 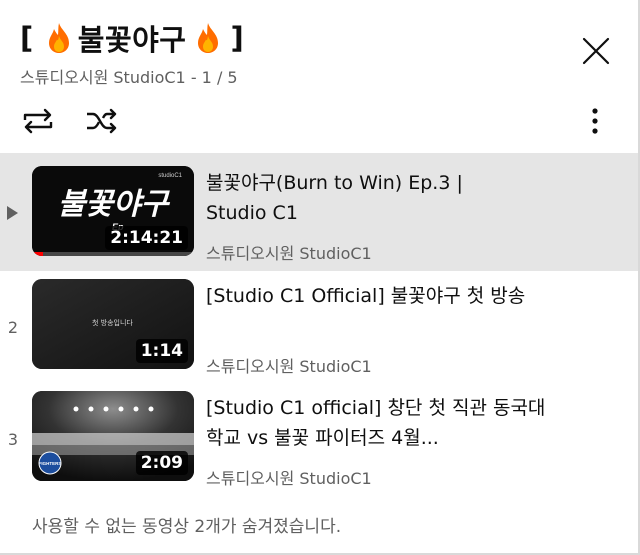 I want to click on thumbnail-corner-text: studioC1, so click(x=170, y=176).